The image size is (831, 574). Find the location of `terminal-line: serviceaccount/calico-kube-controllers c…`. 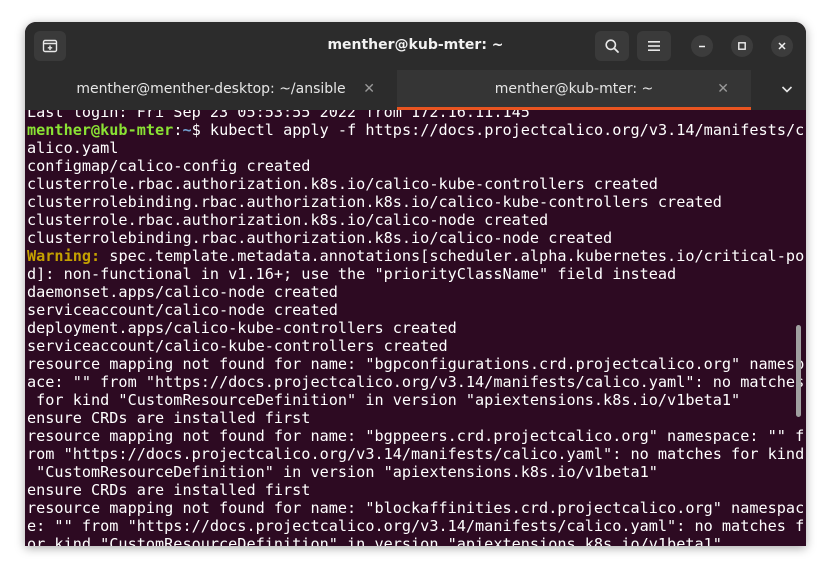

terminal-line: serviceaccount/calico-kube-controllers c… is located at coordinates (237, 346).